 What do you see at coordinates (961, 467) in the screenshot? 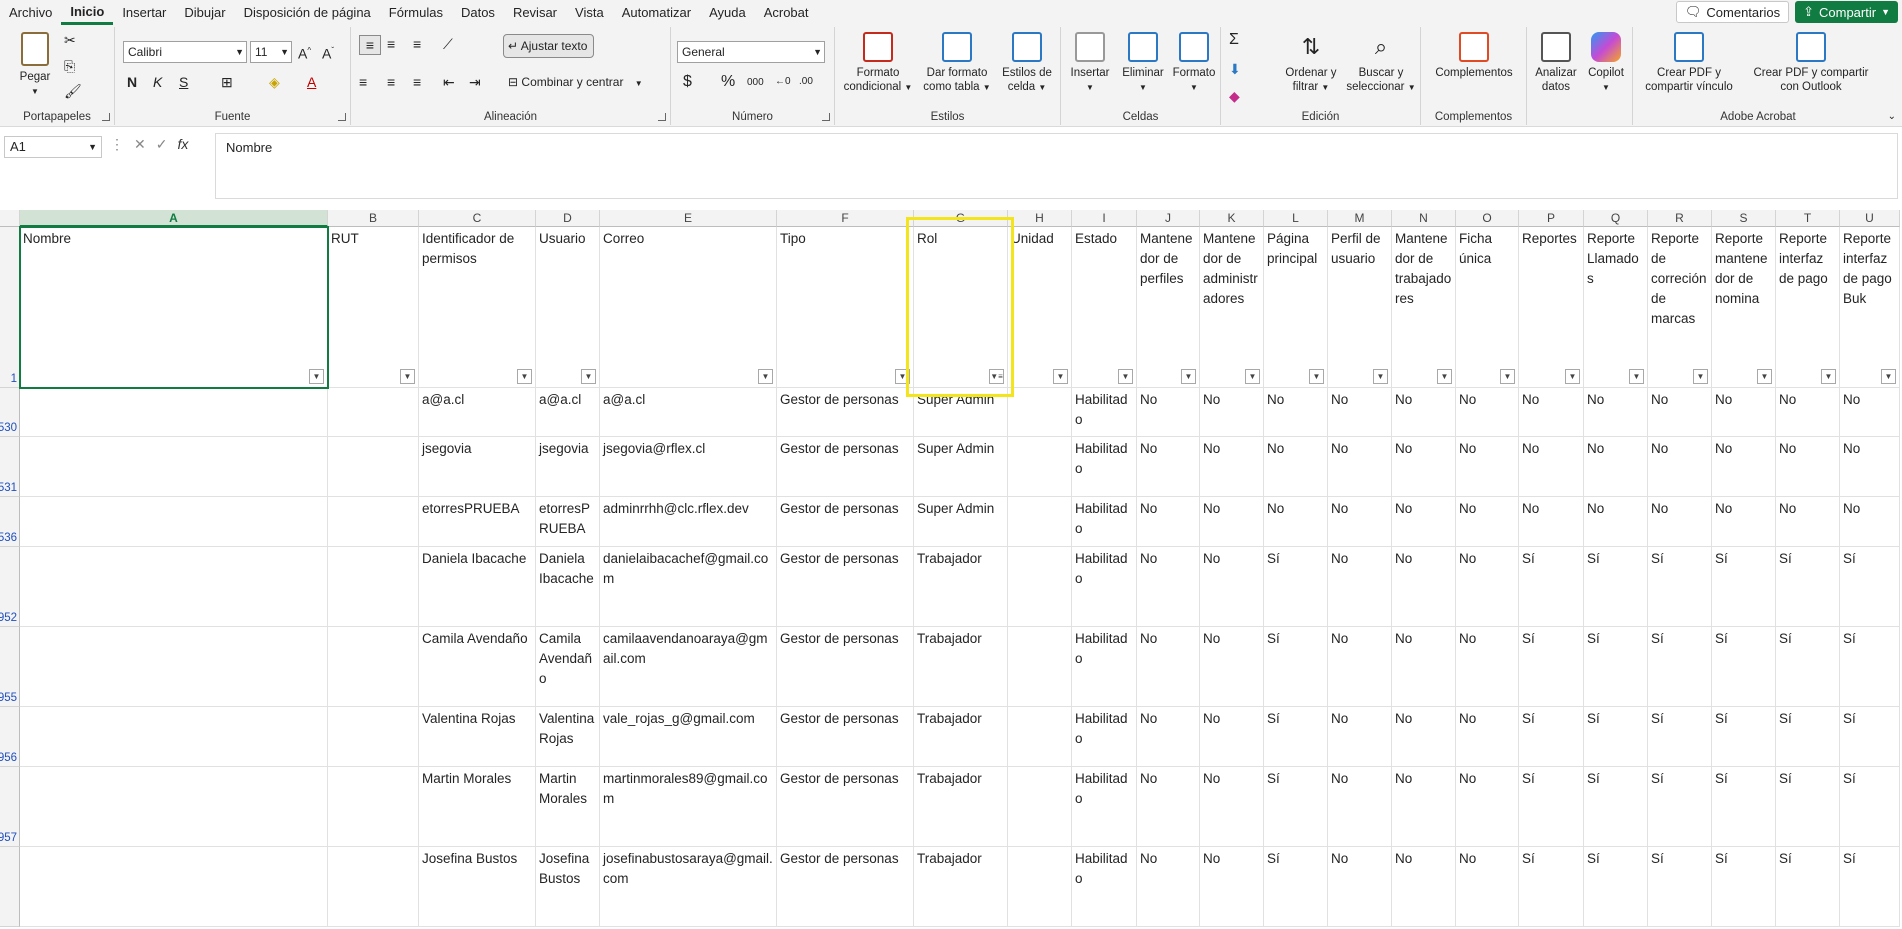
I see `data-cell: Super Admin` at bounding box center [961, 467].